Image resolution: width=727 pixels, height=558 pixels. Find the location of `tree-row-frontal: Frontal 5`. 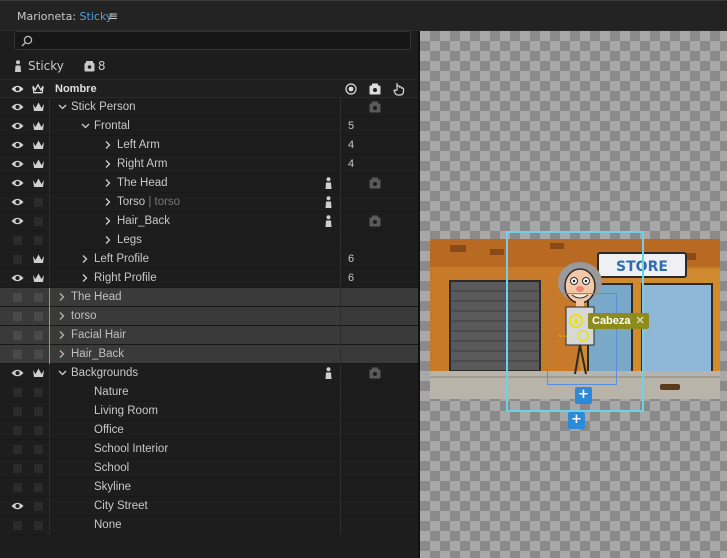

tree-row-frontal: Frontal 5 is located at coordinates (209, 126).